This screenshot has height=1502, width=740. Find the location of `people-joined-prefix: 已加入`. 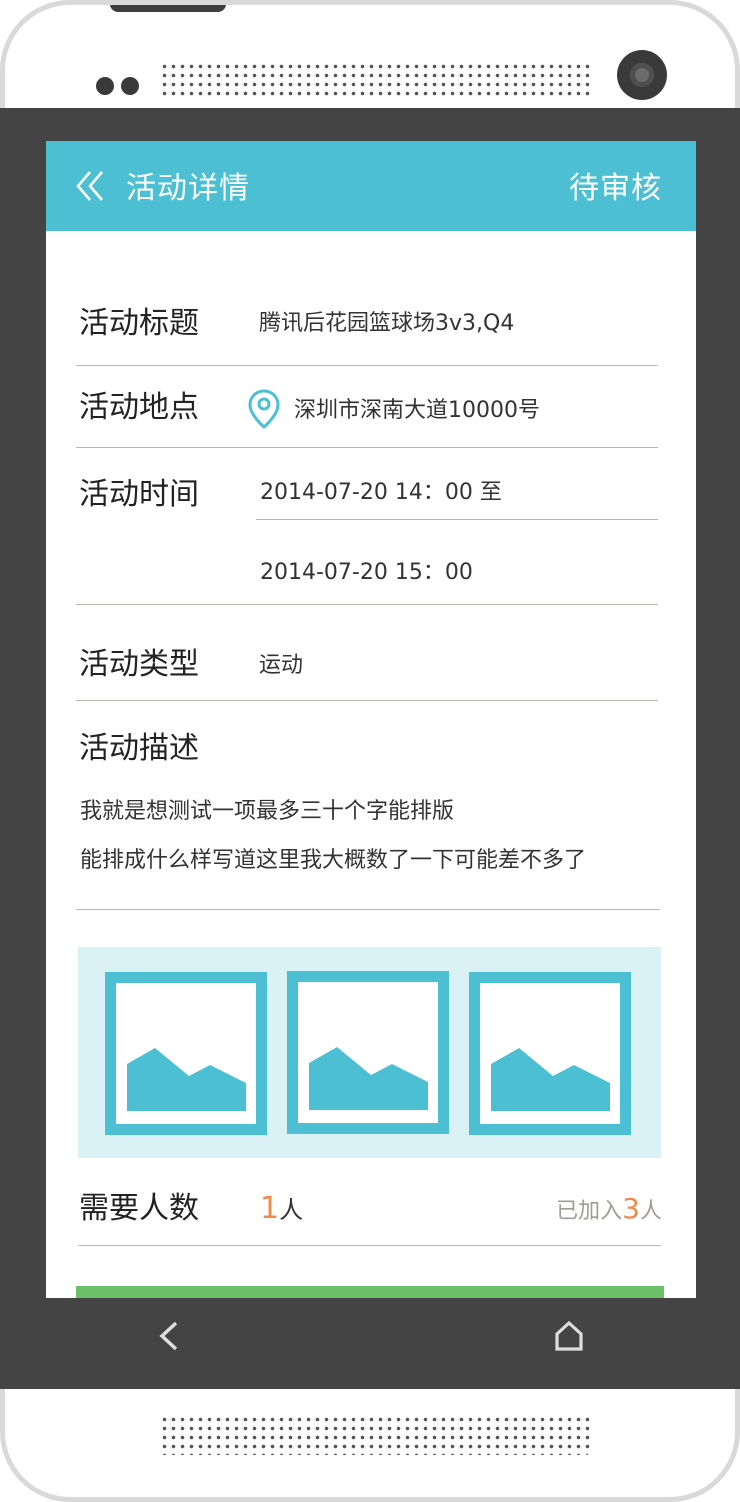

people-joined-prefix: 已加入 is located at coordinates (589, 1211).